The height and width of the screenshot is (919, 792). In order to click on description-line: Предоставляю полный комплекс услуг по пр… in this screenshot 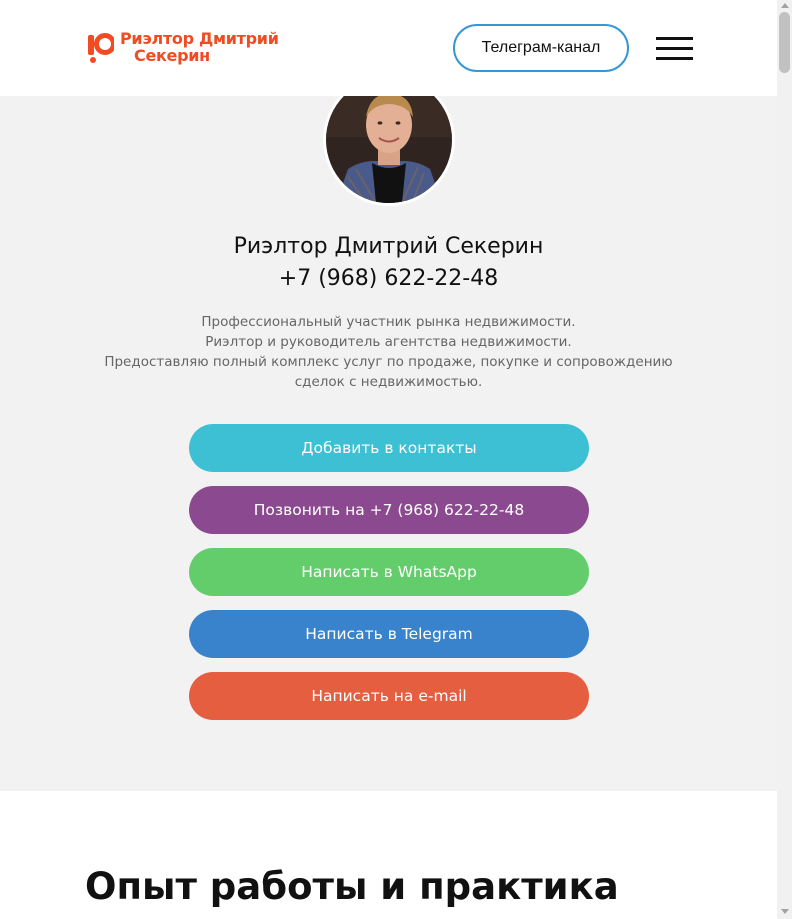, I will do `click(388, 372)`.